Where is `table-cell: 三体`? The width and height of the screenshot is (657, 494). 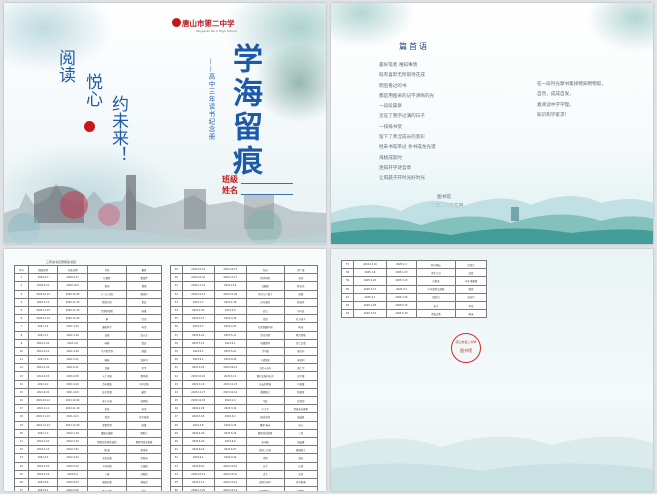
table-cell: 三体 is located at coordinates (107, 474).